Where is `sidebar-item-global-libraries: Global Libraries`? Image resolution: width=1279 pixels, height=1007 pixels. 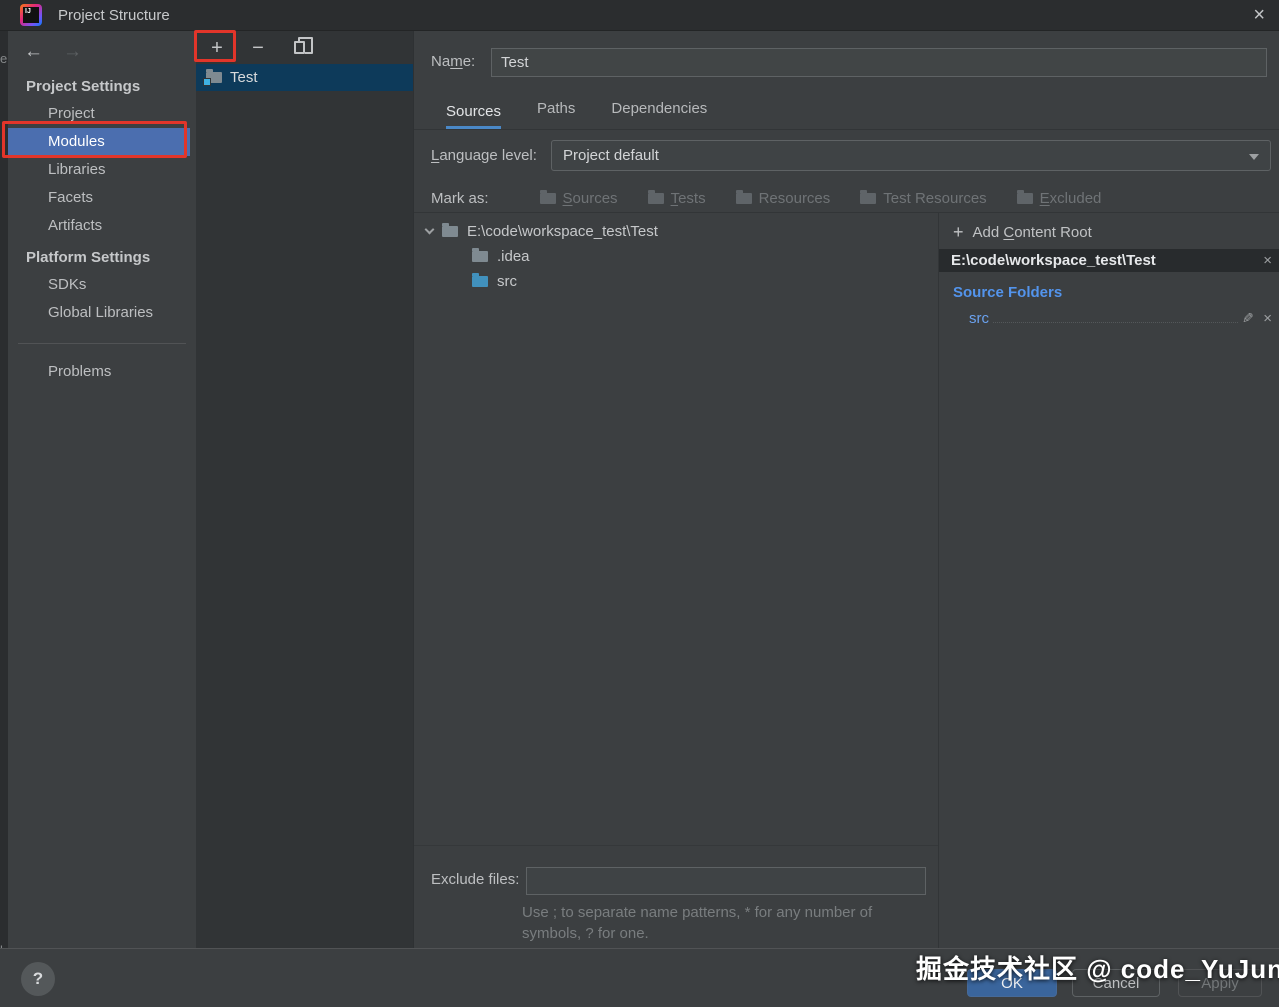 sidebar-item-global-libraries: Global Libraries is located at coordinates (102, 313).